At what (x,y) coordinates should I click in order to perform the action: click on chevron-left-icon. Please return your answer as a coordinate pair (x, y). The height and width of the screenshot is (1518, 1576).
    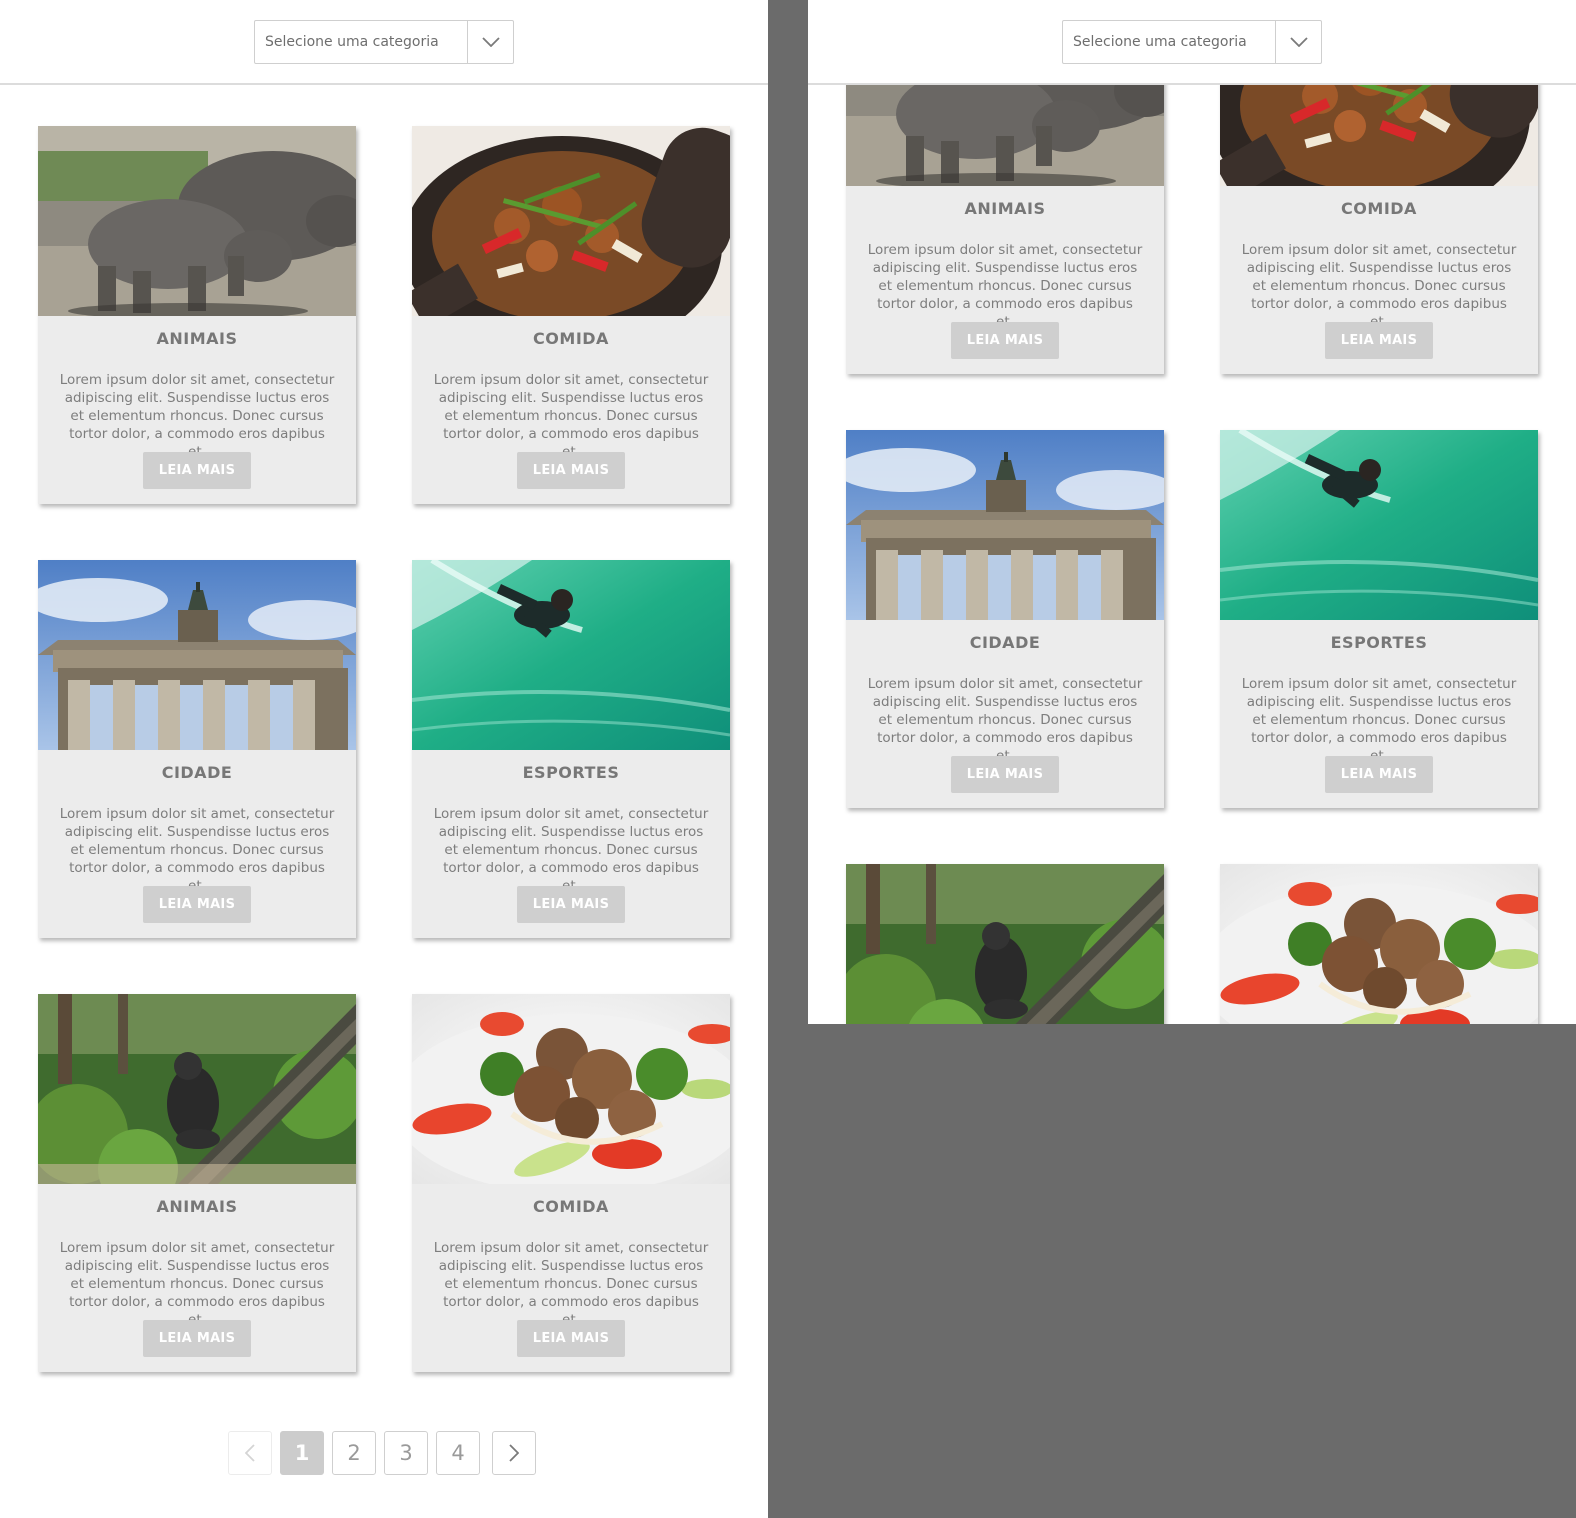
    Looking at the image, I should click on (250, 1453).